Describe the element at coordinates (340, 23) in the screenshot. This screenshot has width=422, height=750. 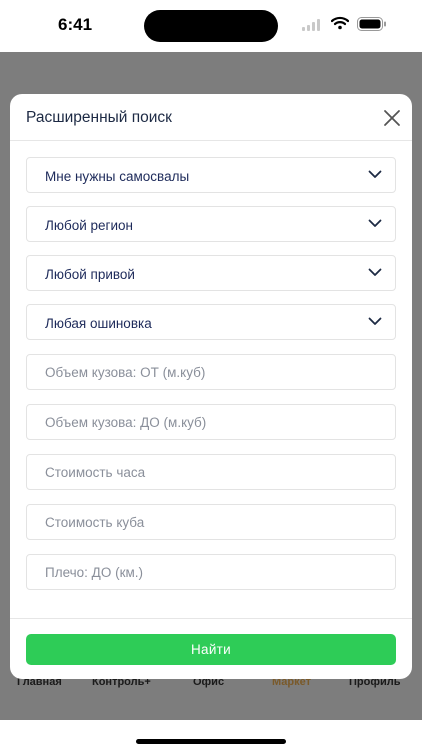
I see `wifi-icon` at that location.